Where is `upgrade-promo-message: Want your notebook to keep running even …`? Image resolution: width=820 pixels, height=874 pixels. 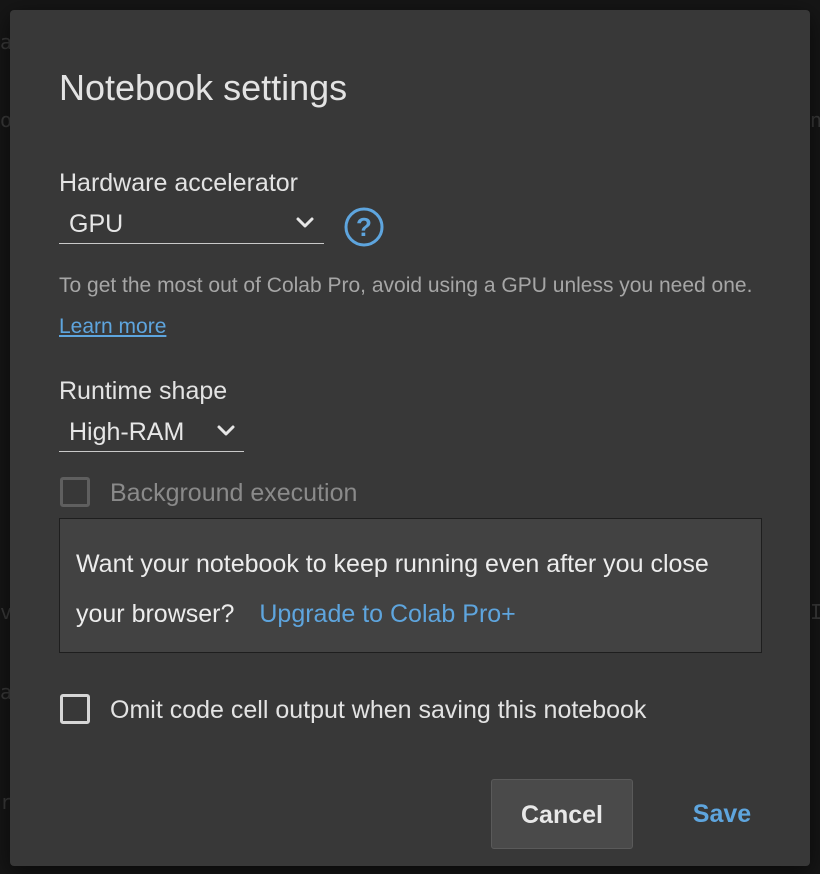
upgrade-promo-message: Want your notebook to keep running even … is located at coordinates (411, 589).